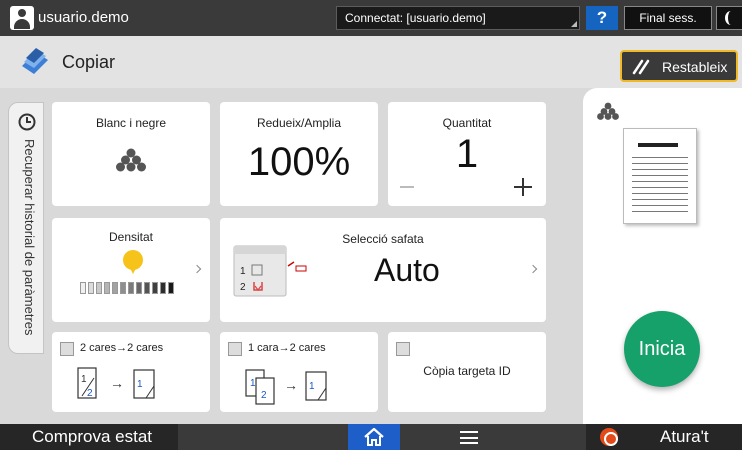  What do you see at coordinates (415, 18) in the screenshot?
I see `connection-label: Connectat: [usuario.demo]` at bounding box center [415, 18].